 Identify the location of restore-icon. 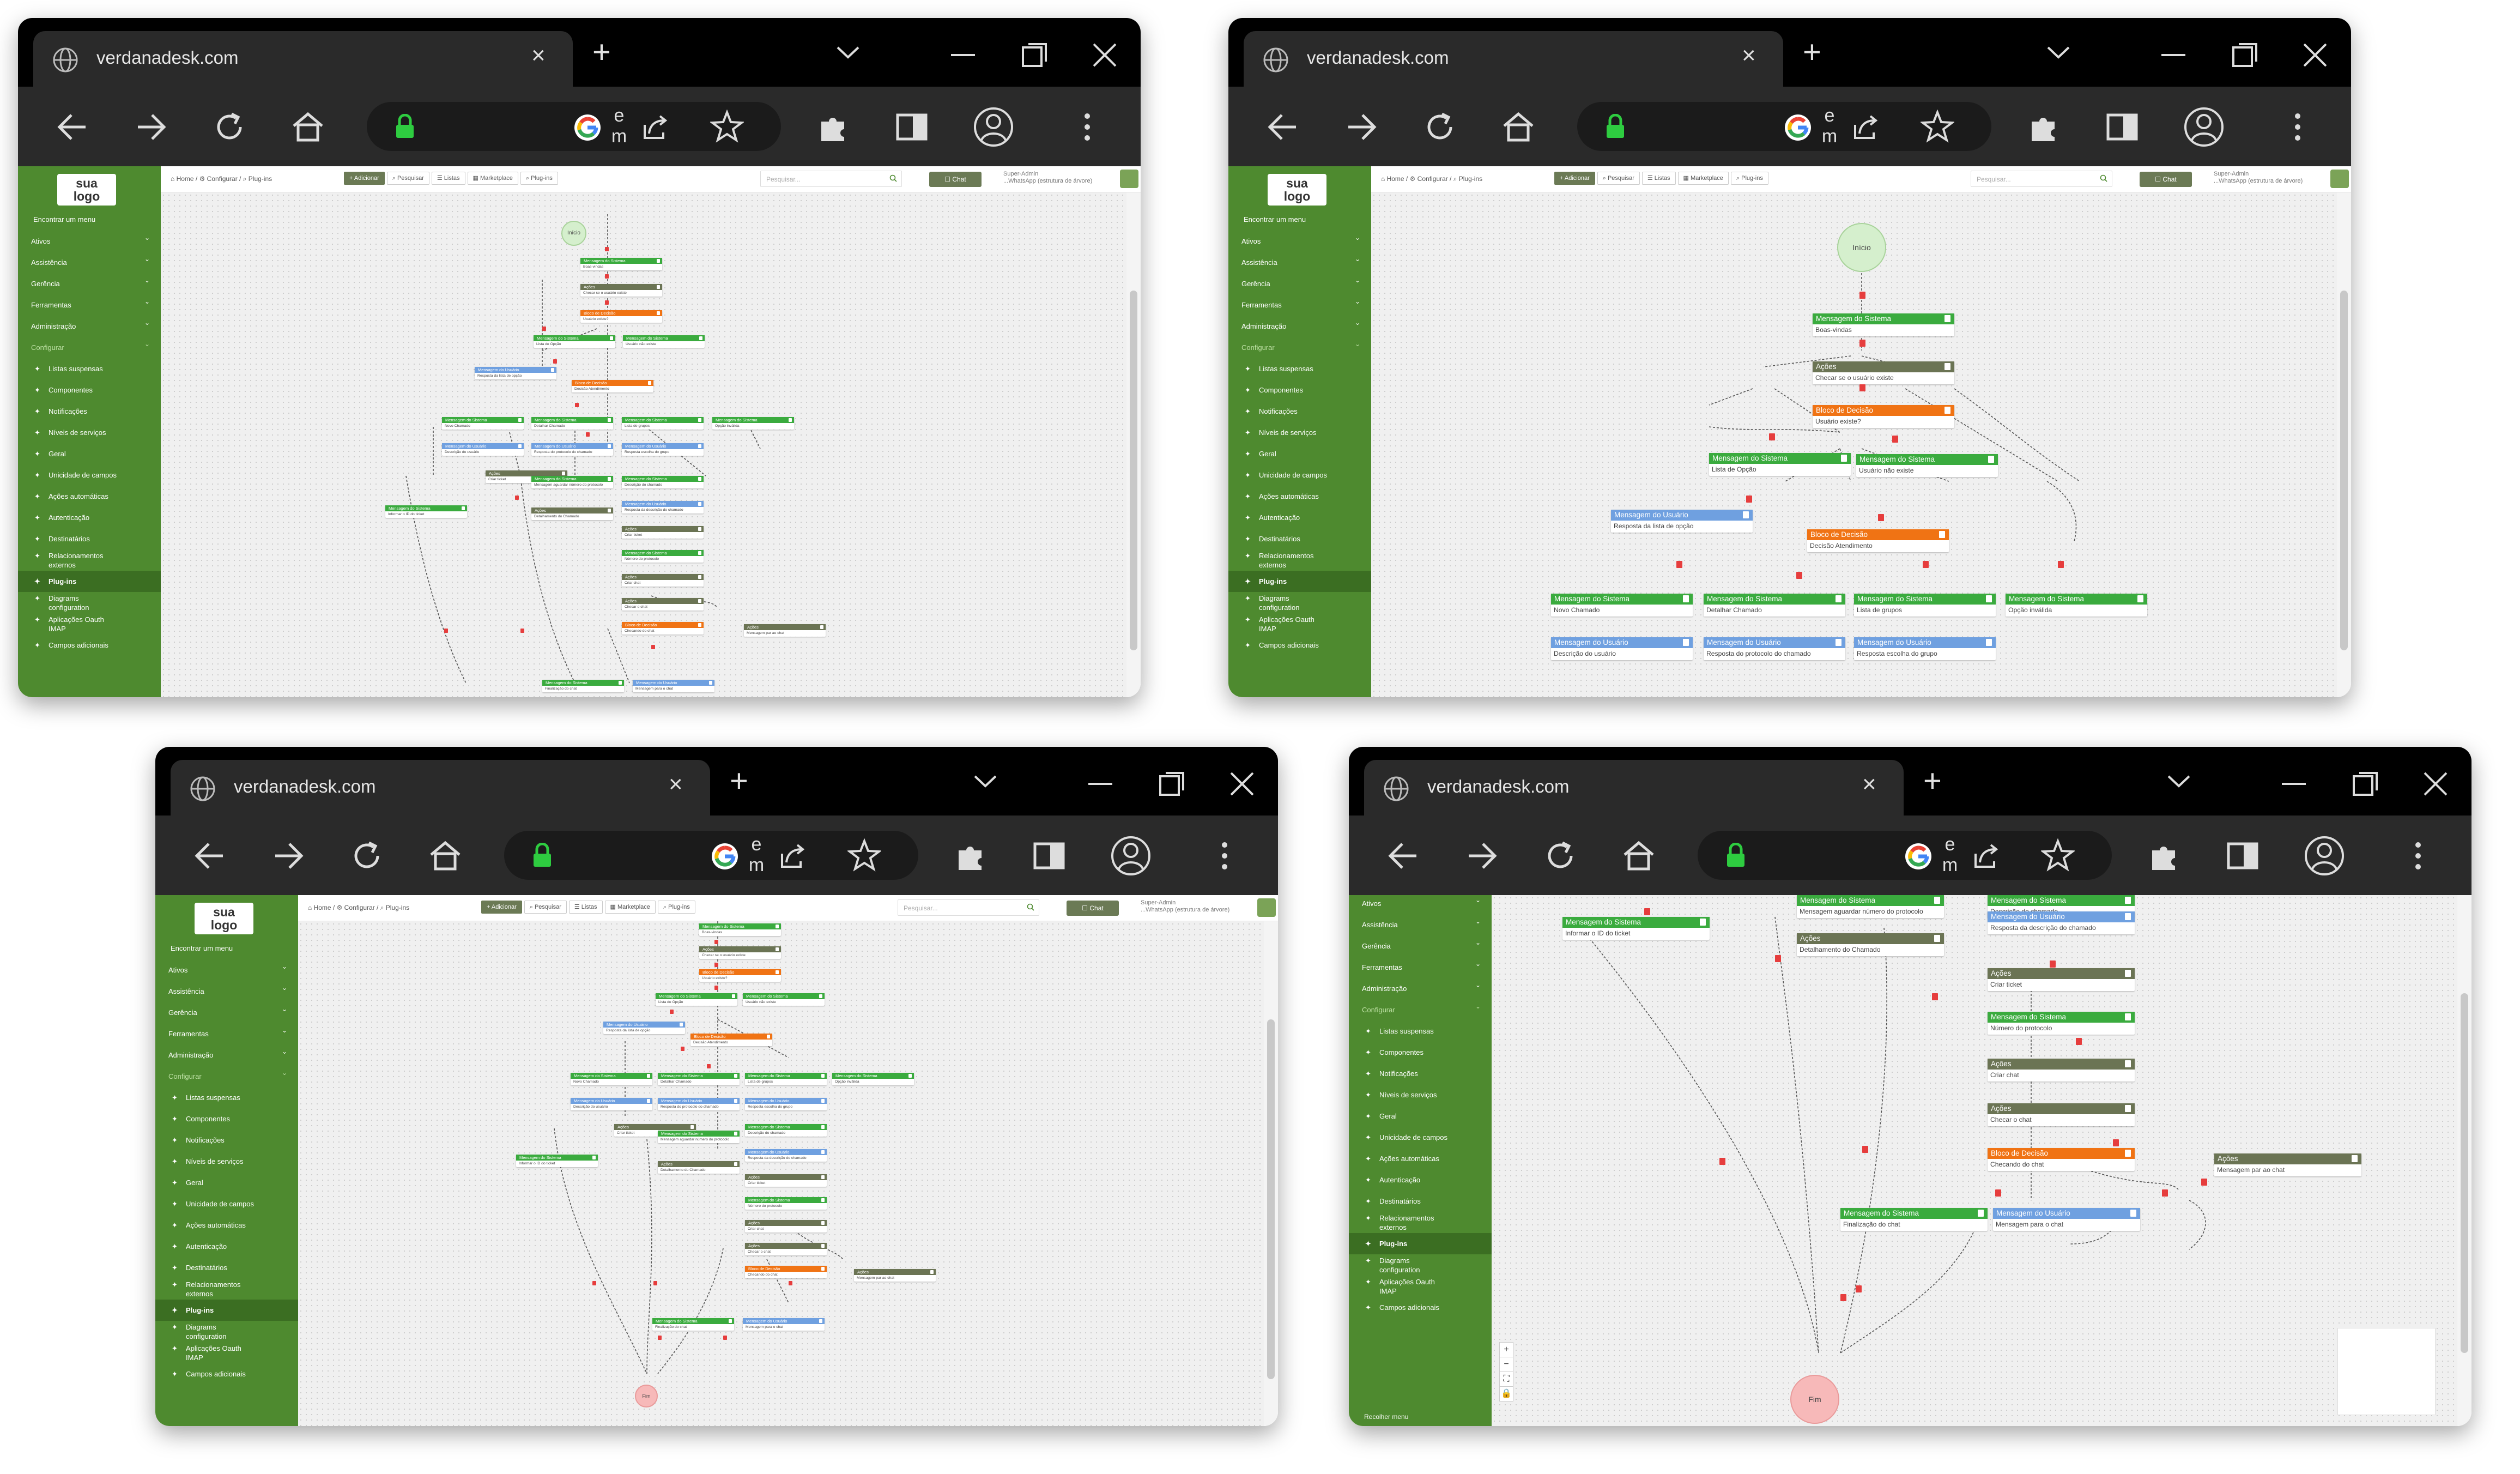
(2366, 784).